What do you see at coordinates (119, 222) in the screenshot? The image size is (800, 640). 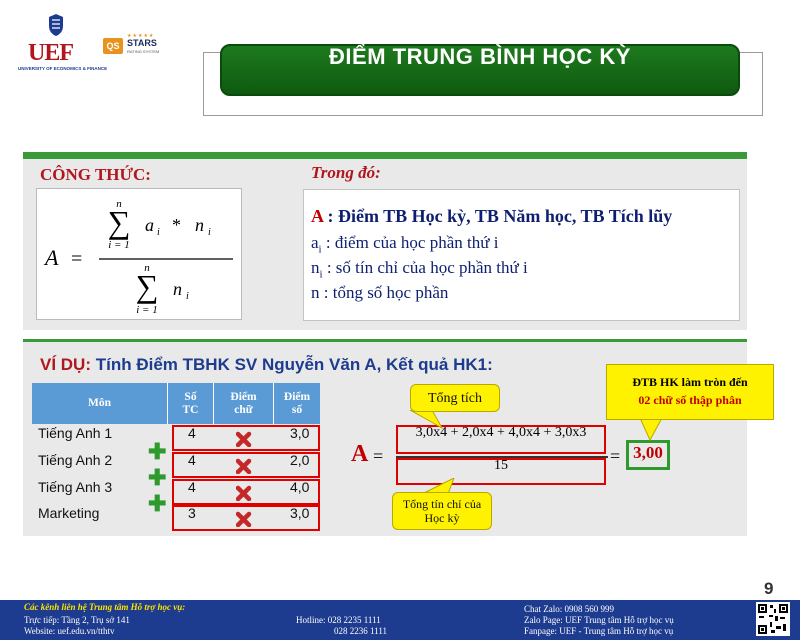 I see `numer-sigma: ∑` at bounding box center [119, 222].